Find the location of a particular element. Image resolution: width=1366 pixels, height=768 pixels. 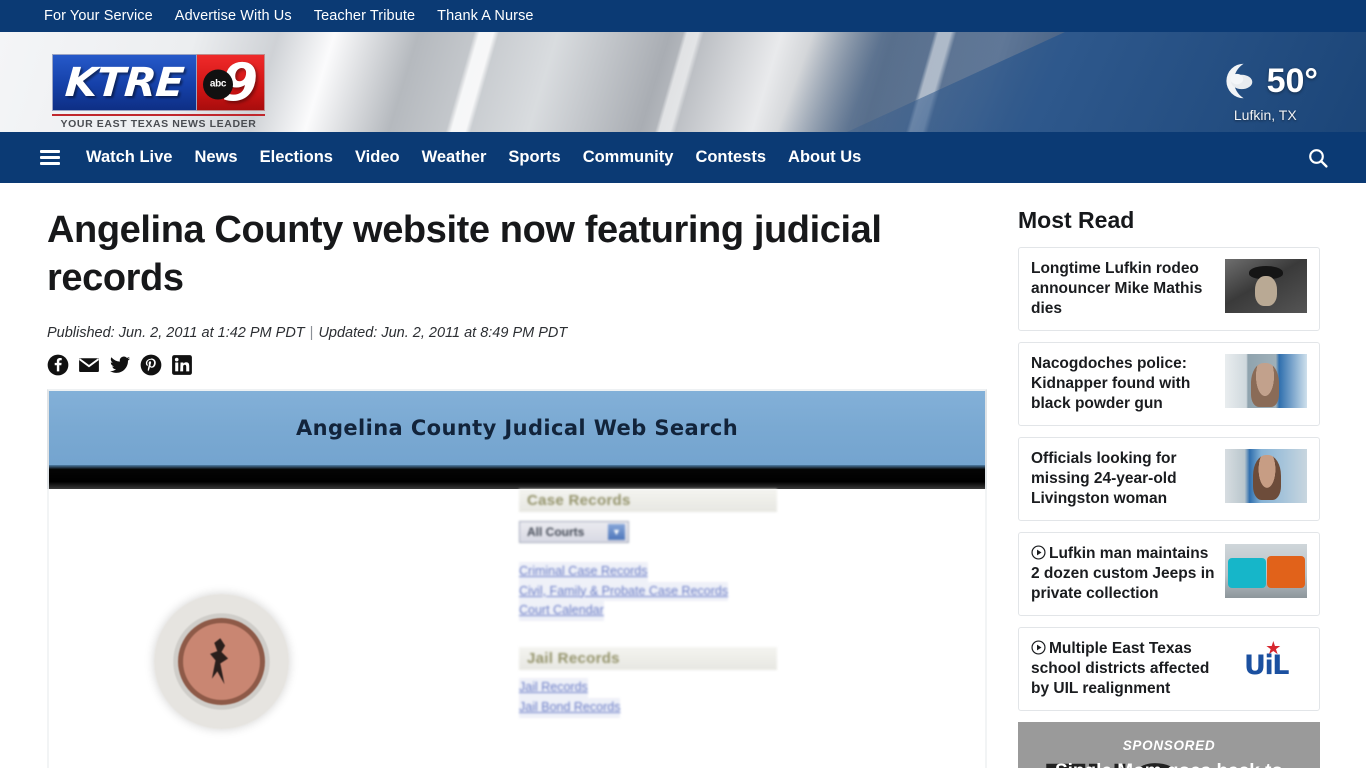

ktre-9-logo: KTRE abc 9 YOUR EAST TEXAS NEWS LEADER is located at coordinates (158, 92).